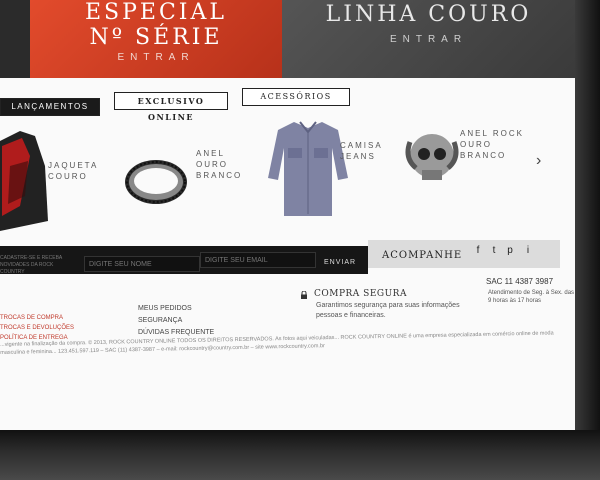 The image size is (600, 480). Describe the element at coordinates (160, 320) in the screenshot. I see `footer-link-seguranca: SEGURANÇA` at that location.